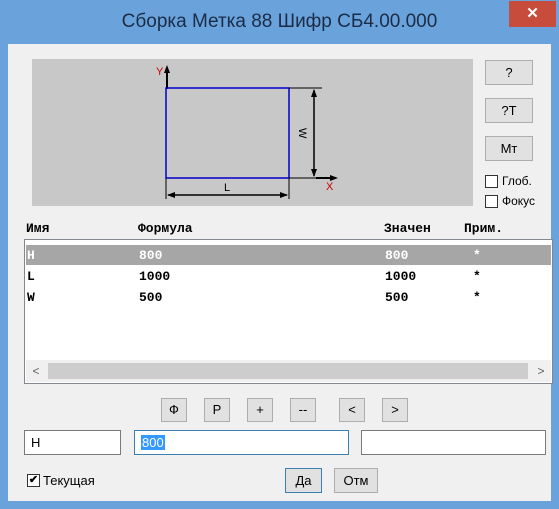 Image resolution: width=559 pixels, height=509 pixels. What do you see at coordinates (532, 14) in the screenshot?
I see `close-button: ✕` at bounding box center [532, 14].